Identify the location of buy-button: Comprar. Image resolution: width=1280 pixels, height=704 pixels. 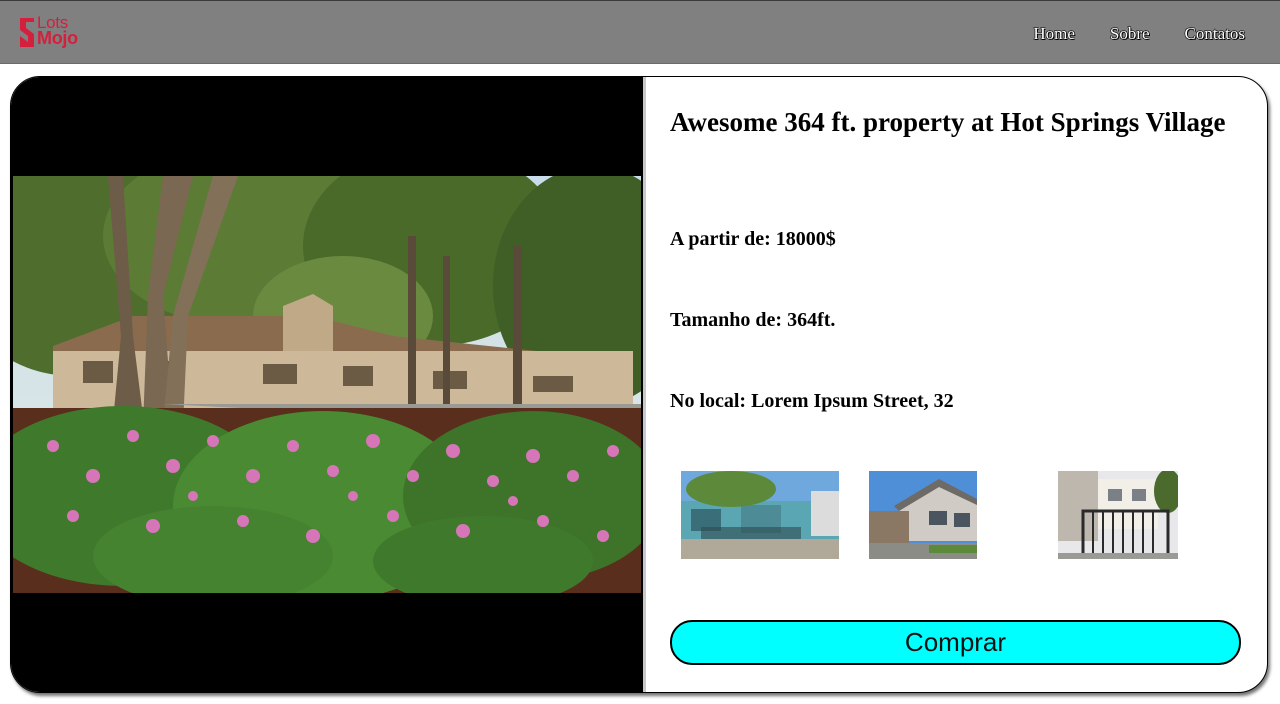
(955, 642).